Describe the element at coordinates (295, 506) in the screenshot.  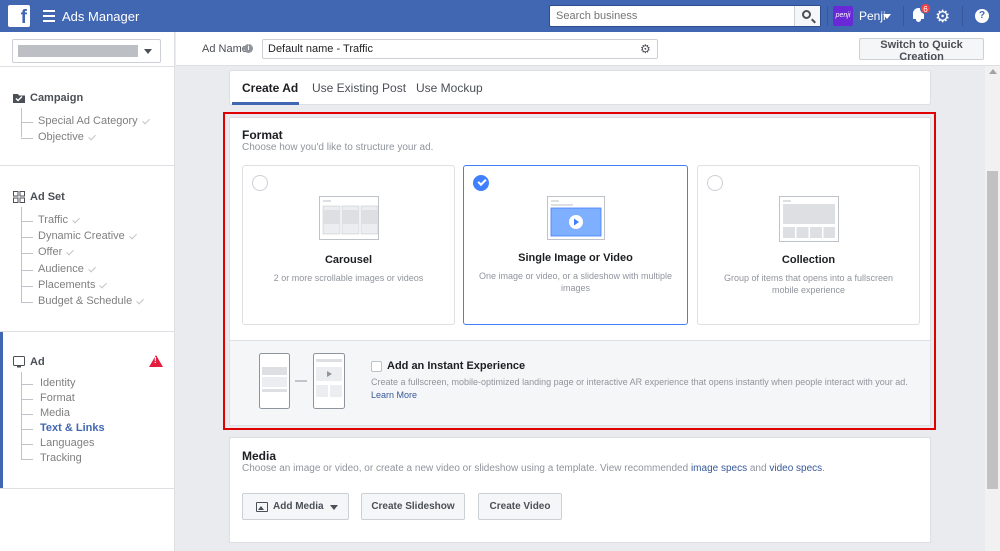
I see `add-media-button: Add Media` at that location.